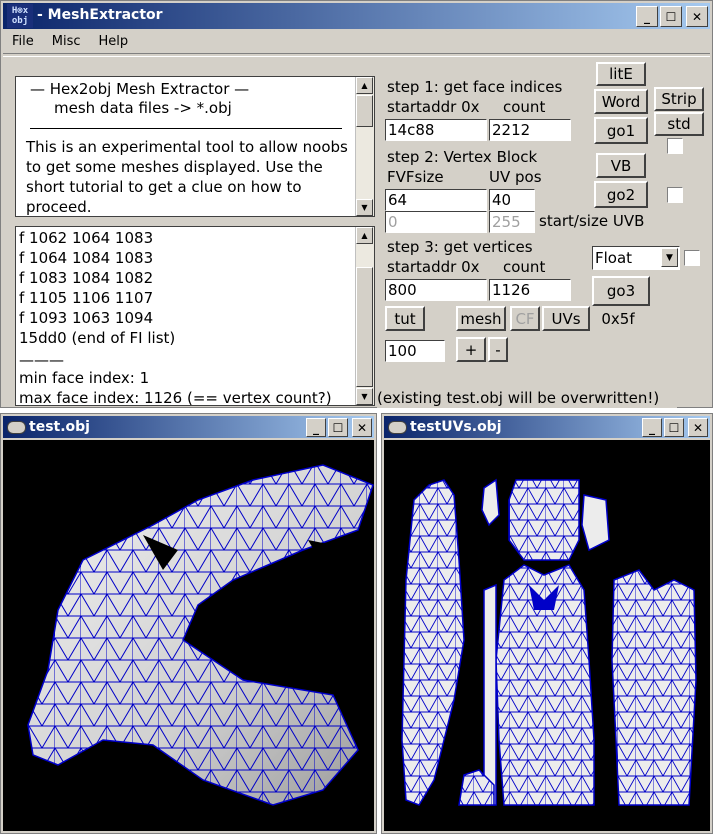 This screenshot has width=713, height=837. What do you see at coordinates (462, 157) in the screenshot?
I see `step2-title: step 2: Vertex Block` at bounding box center [462, 157].